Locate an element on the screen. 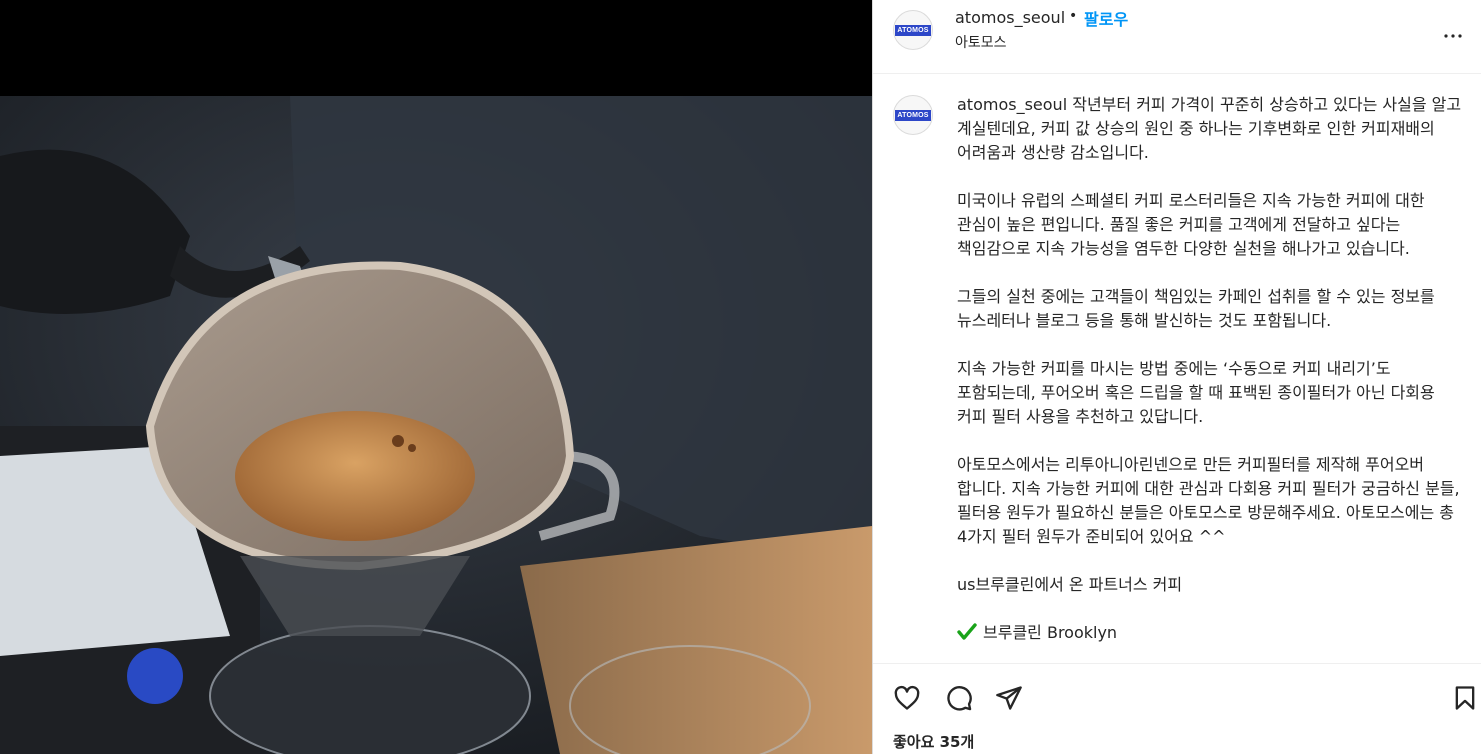  media-letterbox is located at coordinates (436, 48).